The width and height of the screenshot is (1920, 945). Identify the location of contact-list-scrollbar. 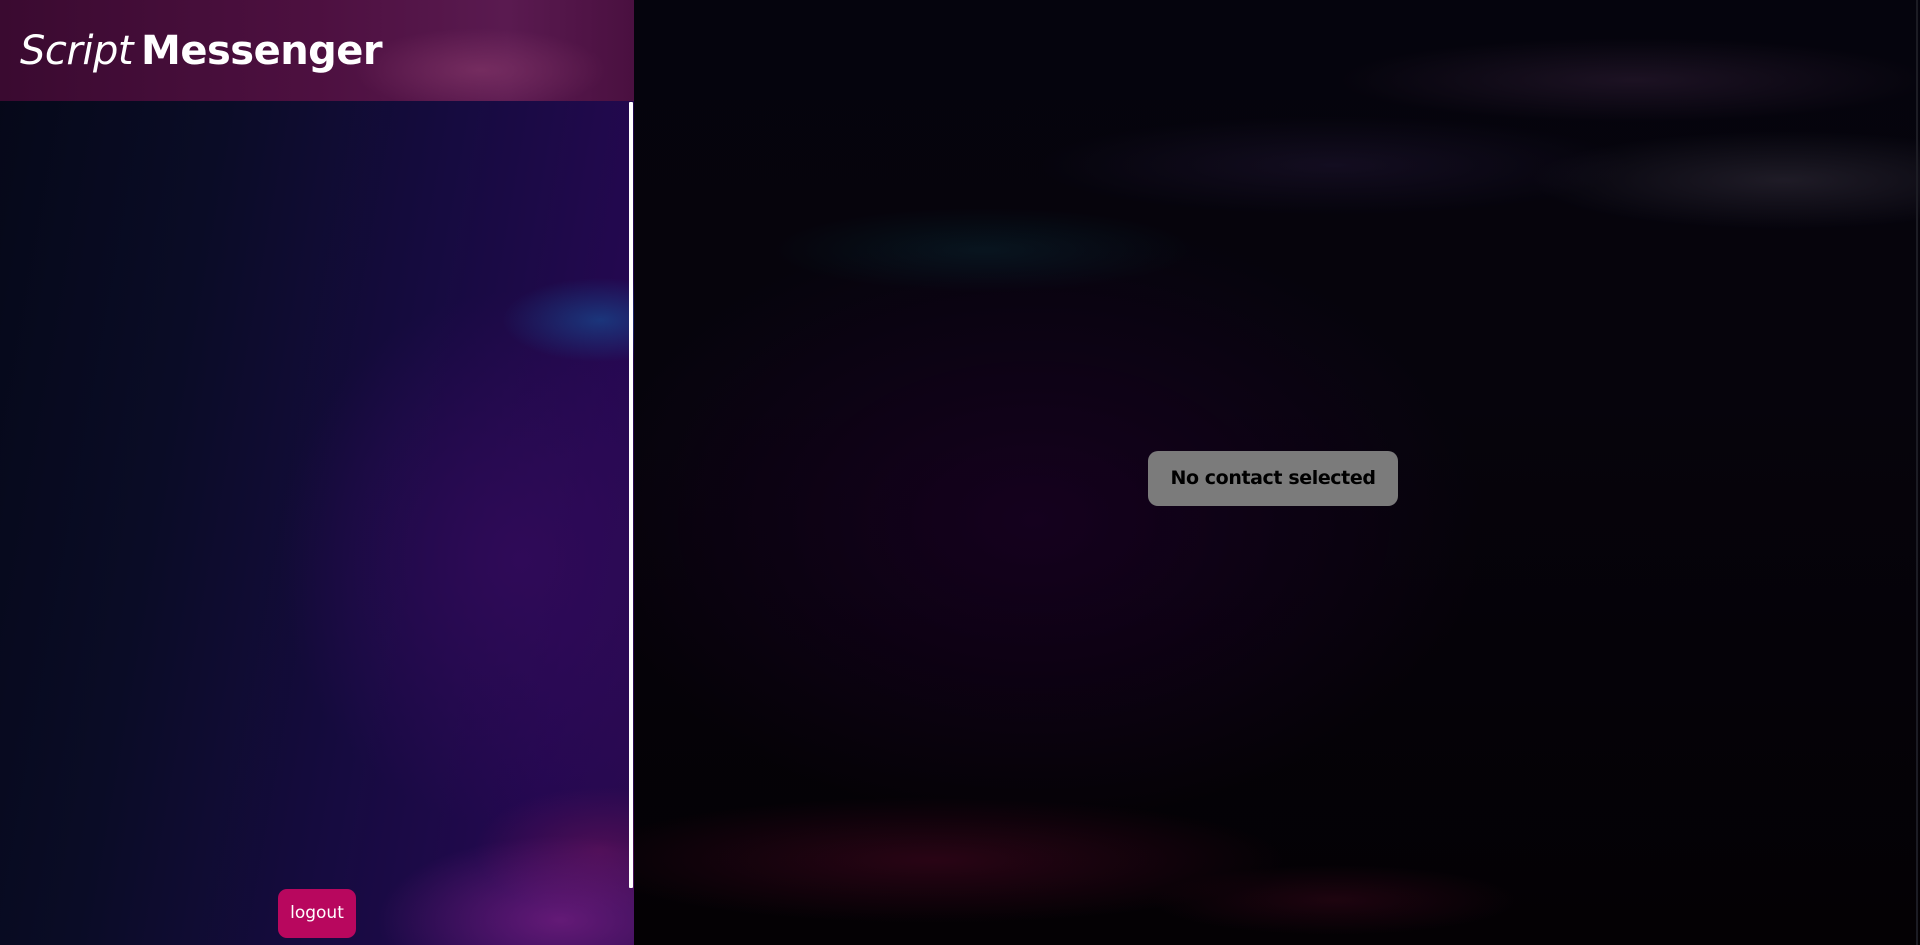
(631, 495).